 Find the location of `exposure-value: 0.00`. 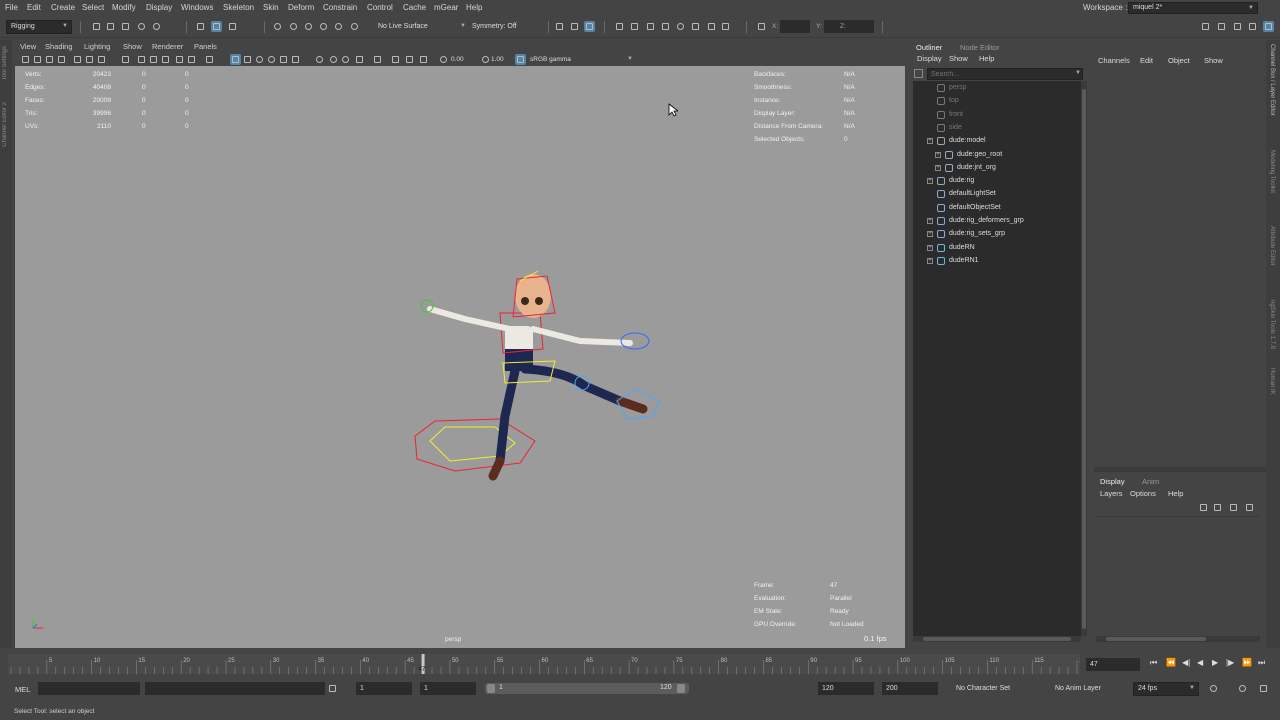

exposure-value: 0.00 is located at coordinates (457, 59).